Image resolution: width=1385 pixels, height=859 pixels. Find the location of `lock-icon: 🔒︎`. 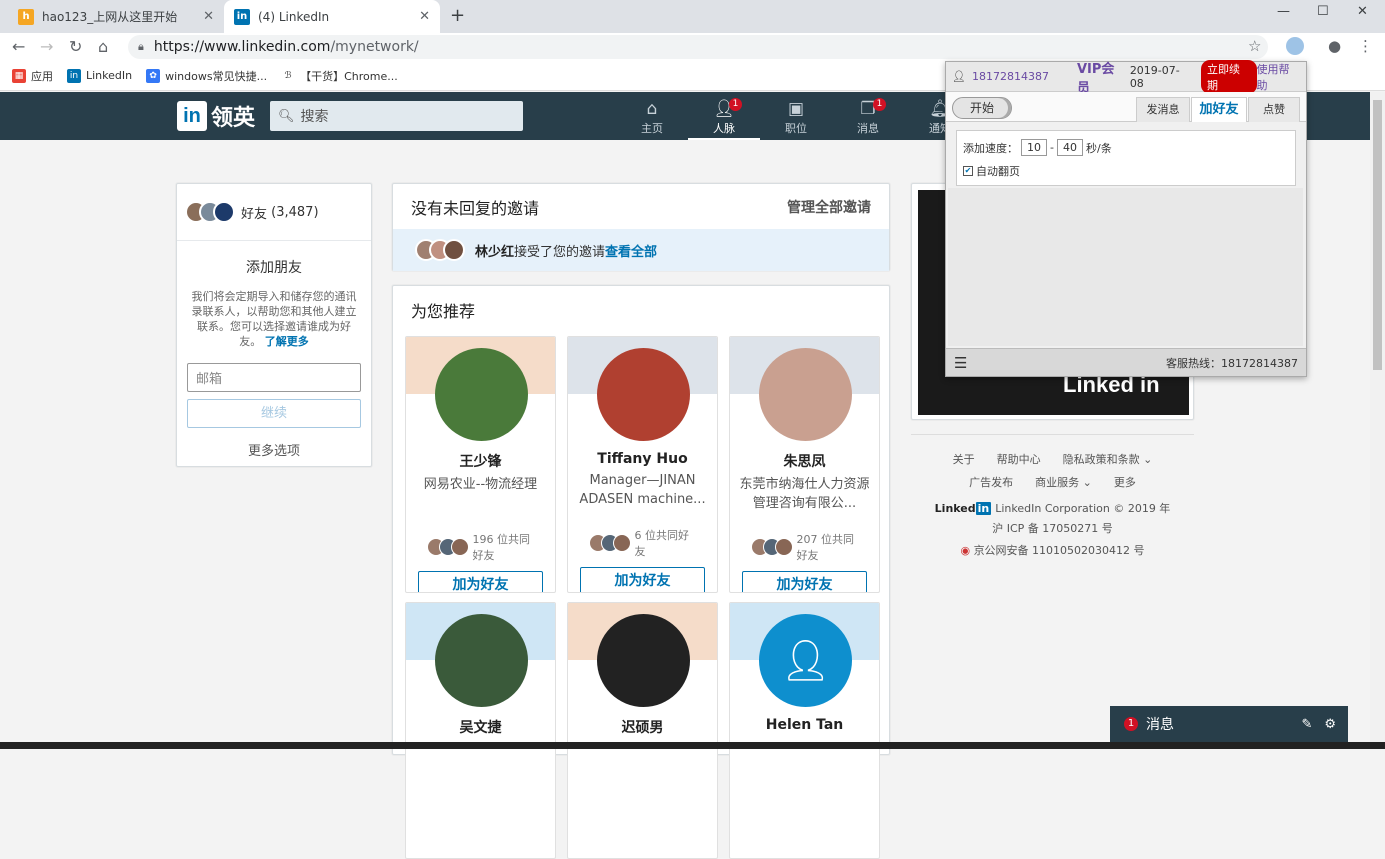

lock-icon: 🔒︎ is located at coordinates (141, 46).